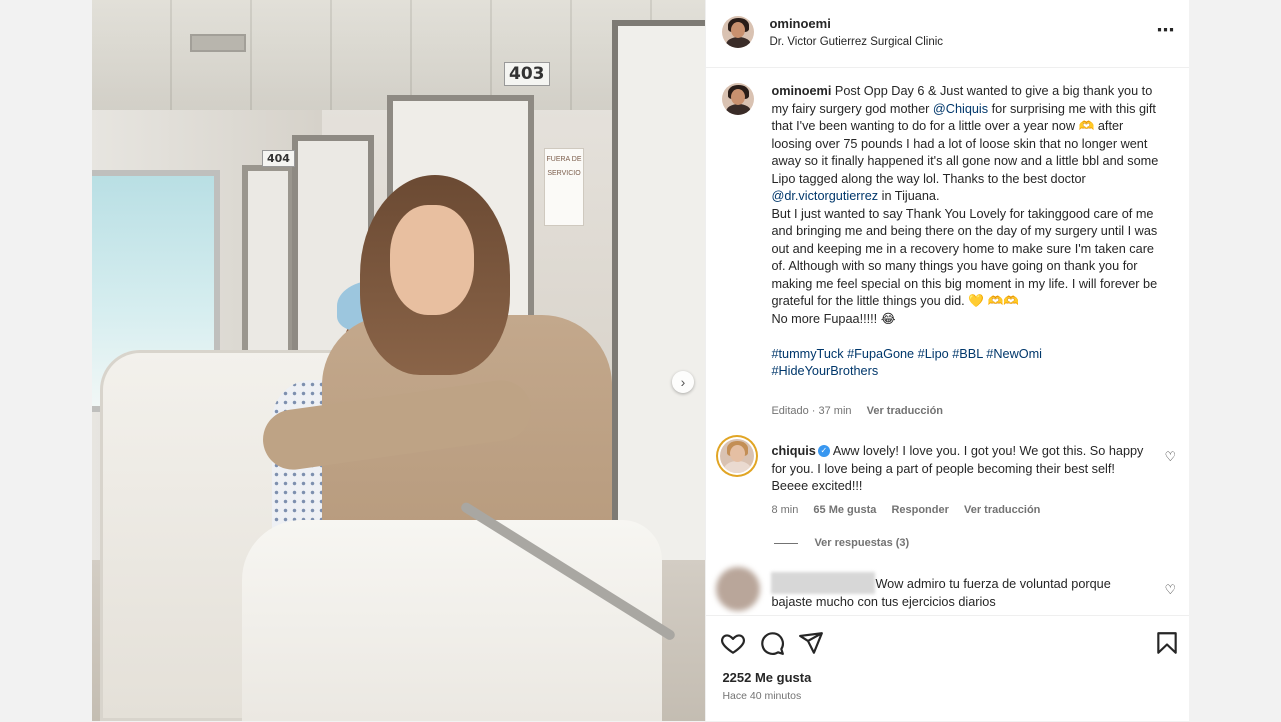 The width and height of the screenshot is (1281, 722). What do you see at coordinates (218, 43) in the screenshot?
I see `photo-ceiling-vent` at bounding box center [218, 43].